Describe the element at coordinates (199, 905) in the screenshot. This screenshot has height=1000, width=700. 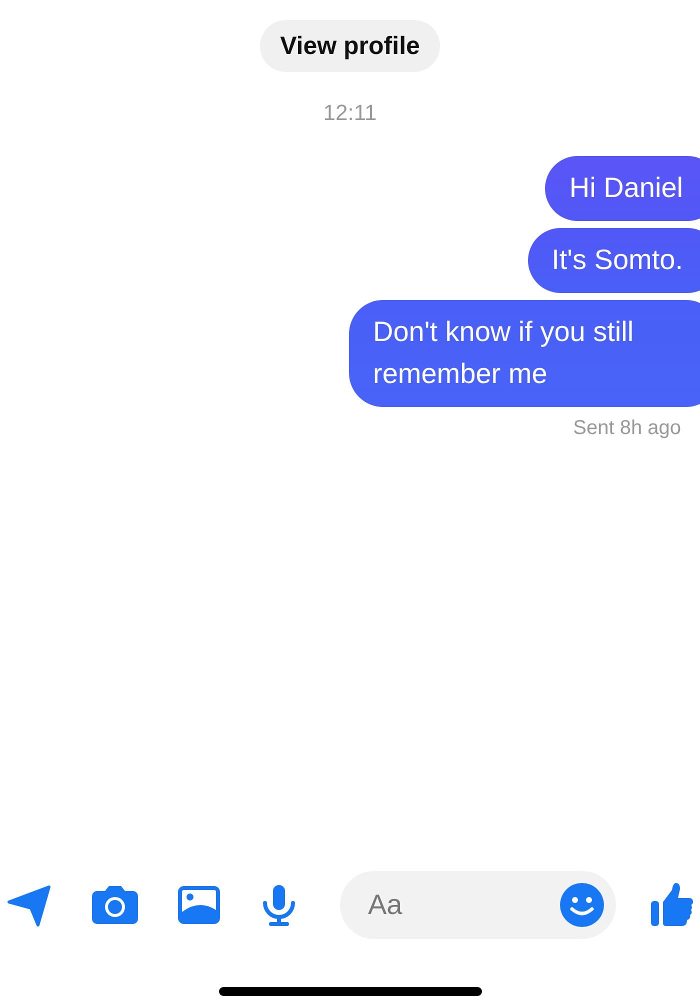
I see `image-icon` at that location.